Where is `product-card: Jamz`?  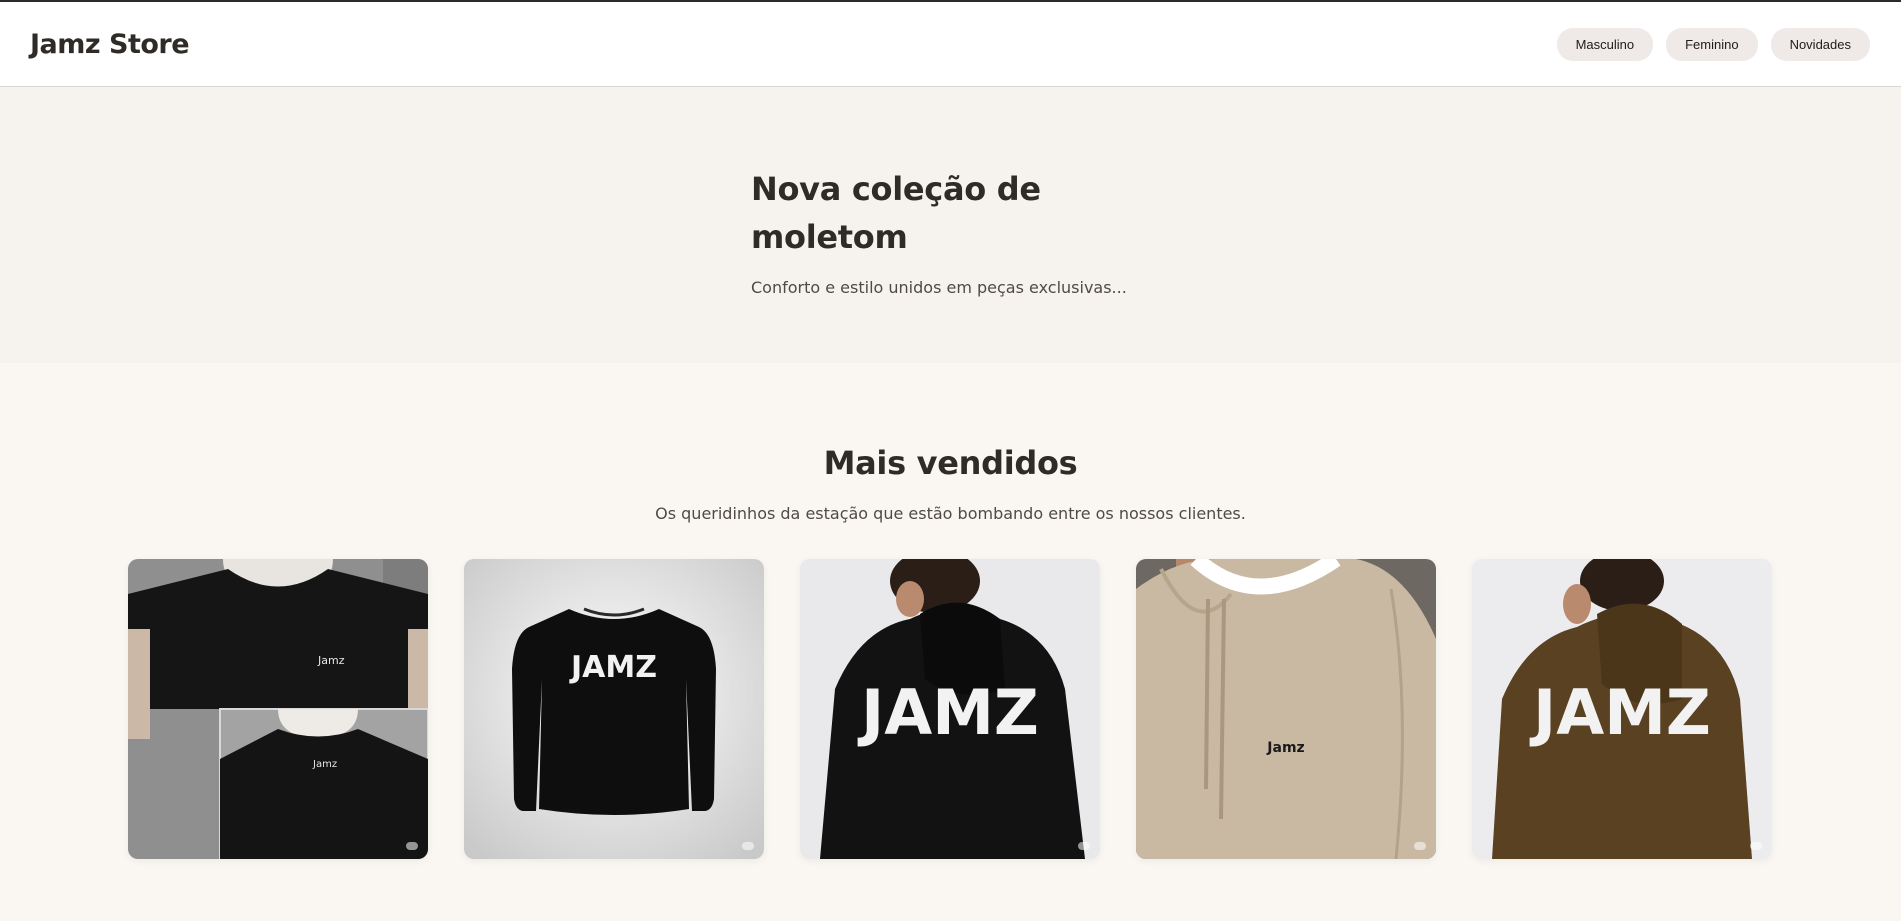 product-card: Jamz is located at coordinates (1286, 709).